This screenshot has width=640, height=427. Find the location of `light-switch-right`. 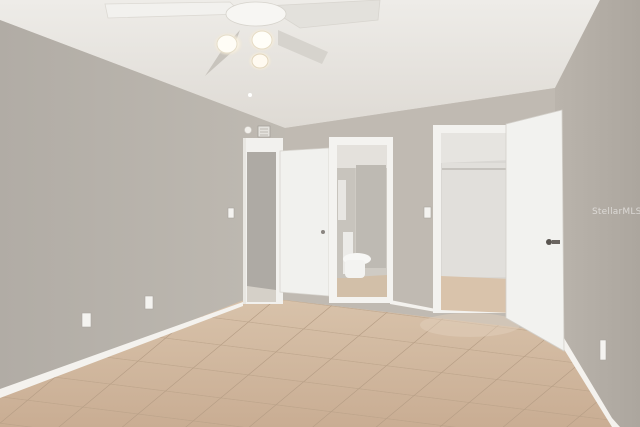

light-switch-right is located at coordinates (427, 212).